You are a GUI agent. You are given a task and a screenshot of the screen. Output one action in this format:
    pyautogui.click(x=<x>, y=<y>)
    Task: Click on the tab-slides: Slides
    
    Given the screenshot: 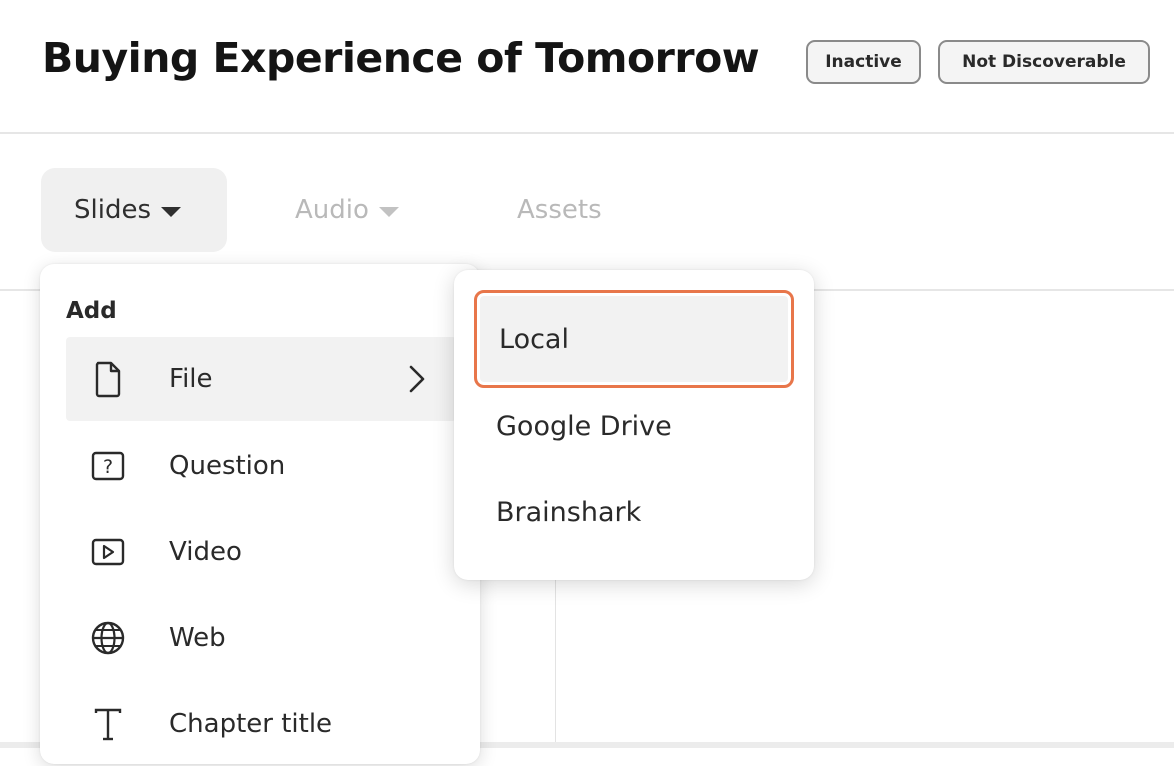 What is the action you would take?
    pyautogui.click(x=134, y=210)
    